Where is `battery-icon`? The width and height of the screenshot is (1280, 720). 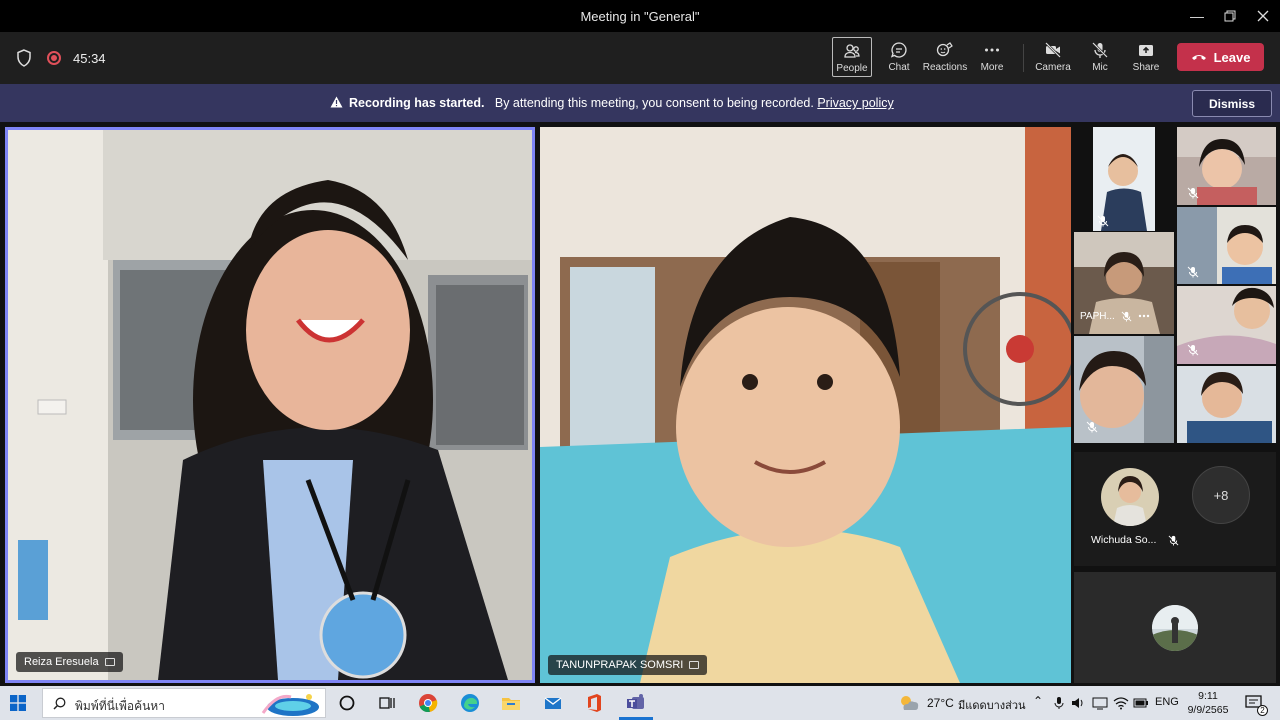 battery-icon is located at coordinates (1141, 703).